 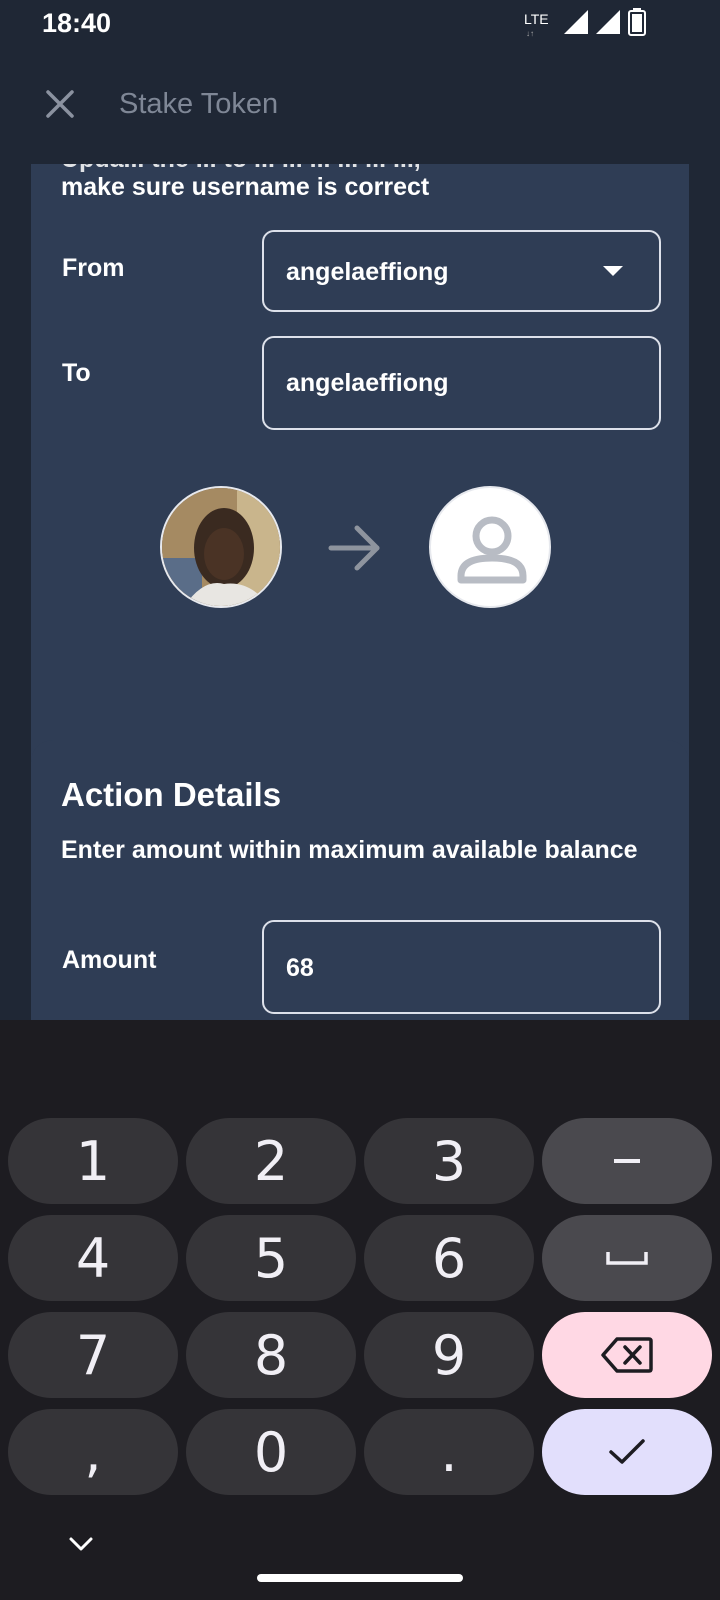 What do you see at coordinates (271, 1452) in the screenshot?
I see `key-0: 0` at bounding box center [271, 1452].